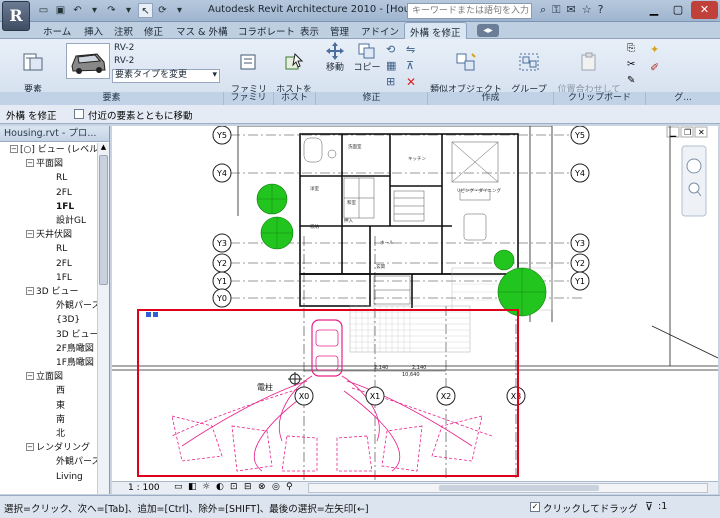 The height and width of the screenshot is (518, 720). I want to click on maximize-button: ▢, so click(678, 10).